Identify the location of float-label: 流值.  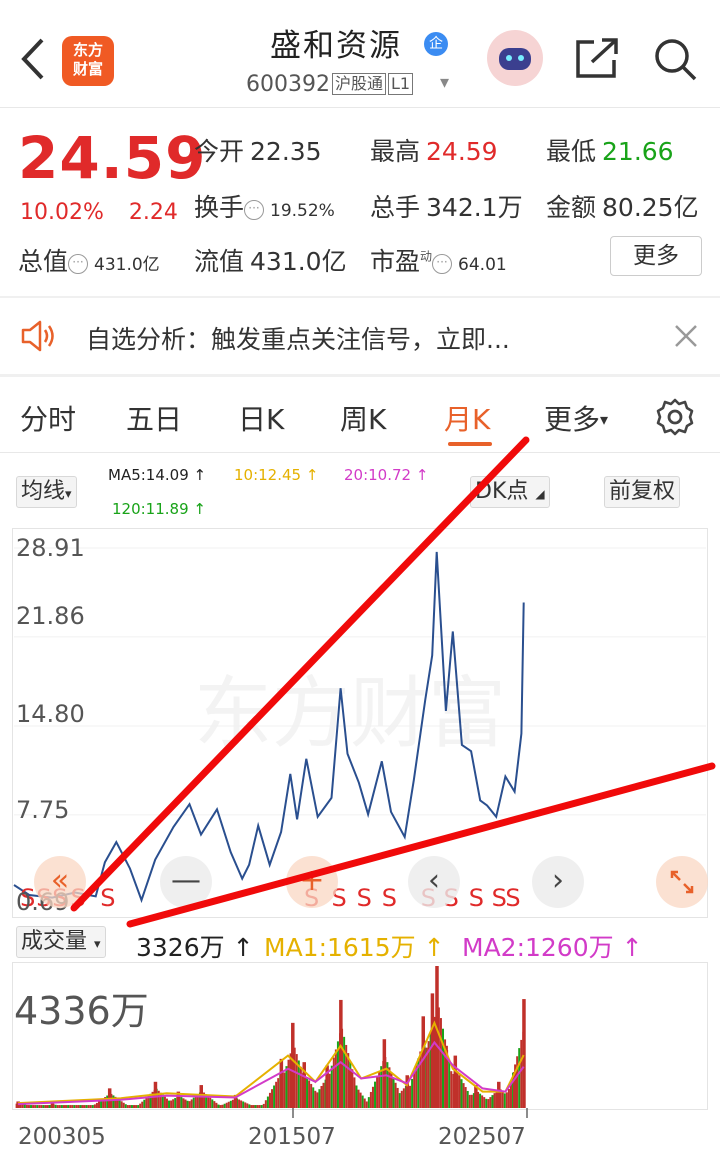
(219, 261).